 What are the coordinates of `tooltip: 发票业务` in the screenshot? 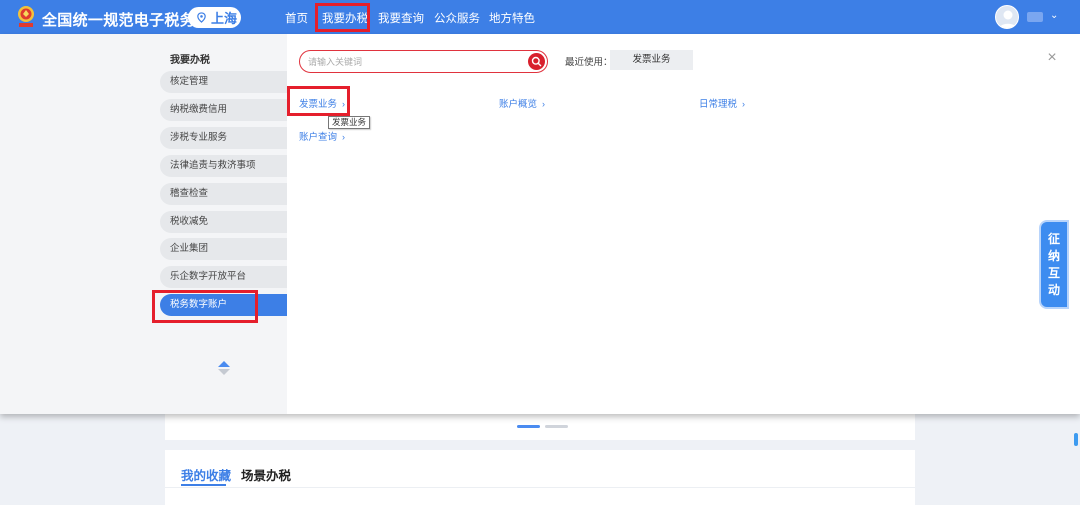 It's located at (349, 122).